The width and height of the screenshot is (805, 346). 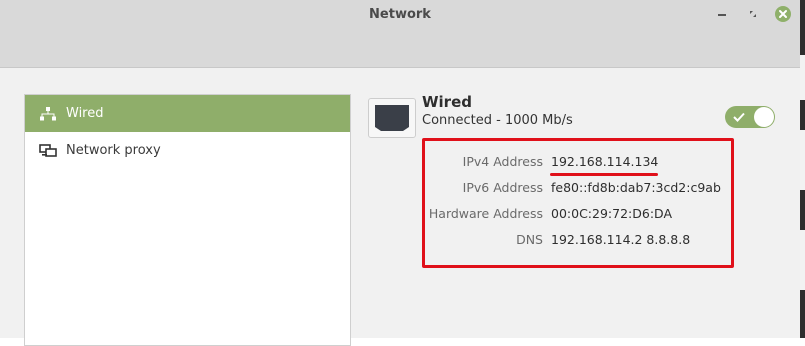 I want to click on detail-label: DNS, so click(x=529, y=239).